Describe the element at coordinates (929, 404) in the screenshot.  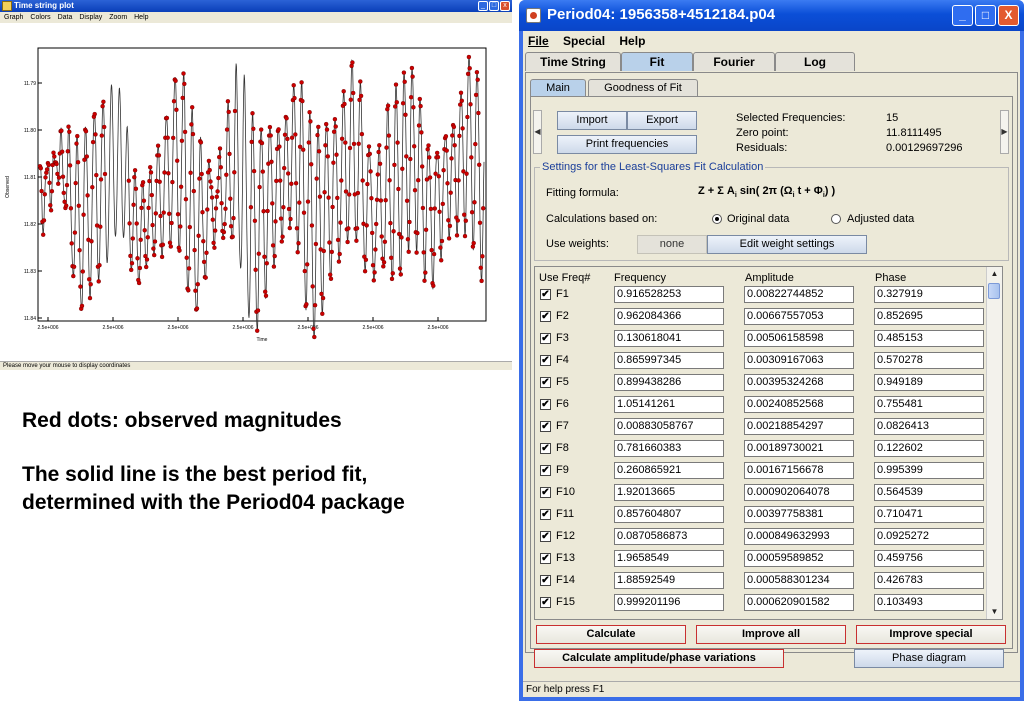
I see `phase-input: 0.755481` at that location.